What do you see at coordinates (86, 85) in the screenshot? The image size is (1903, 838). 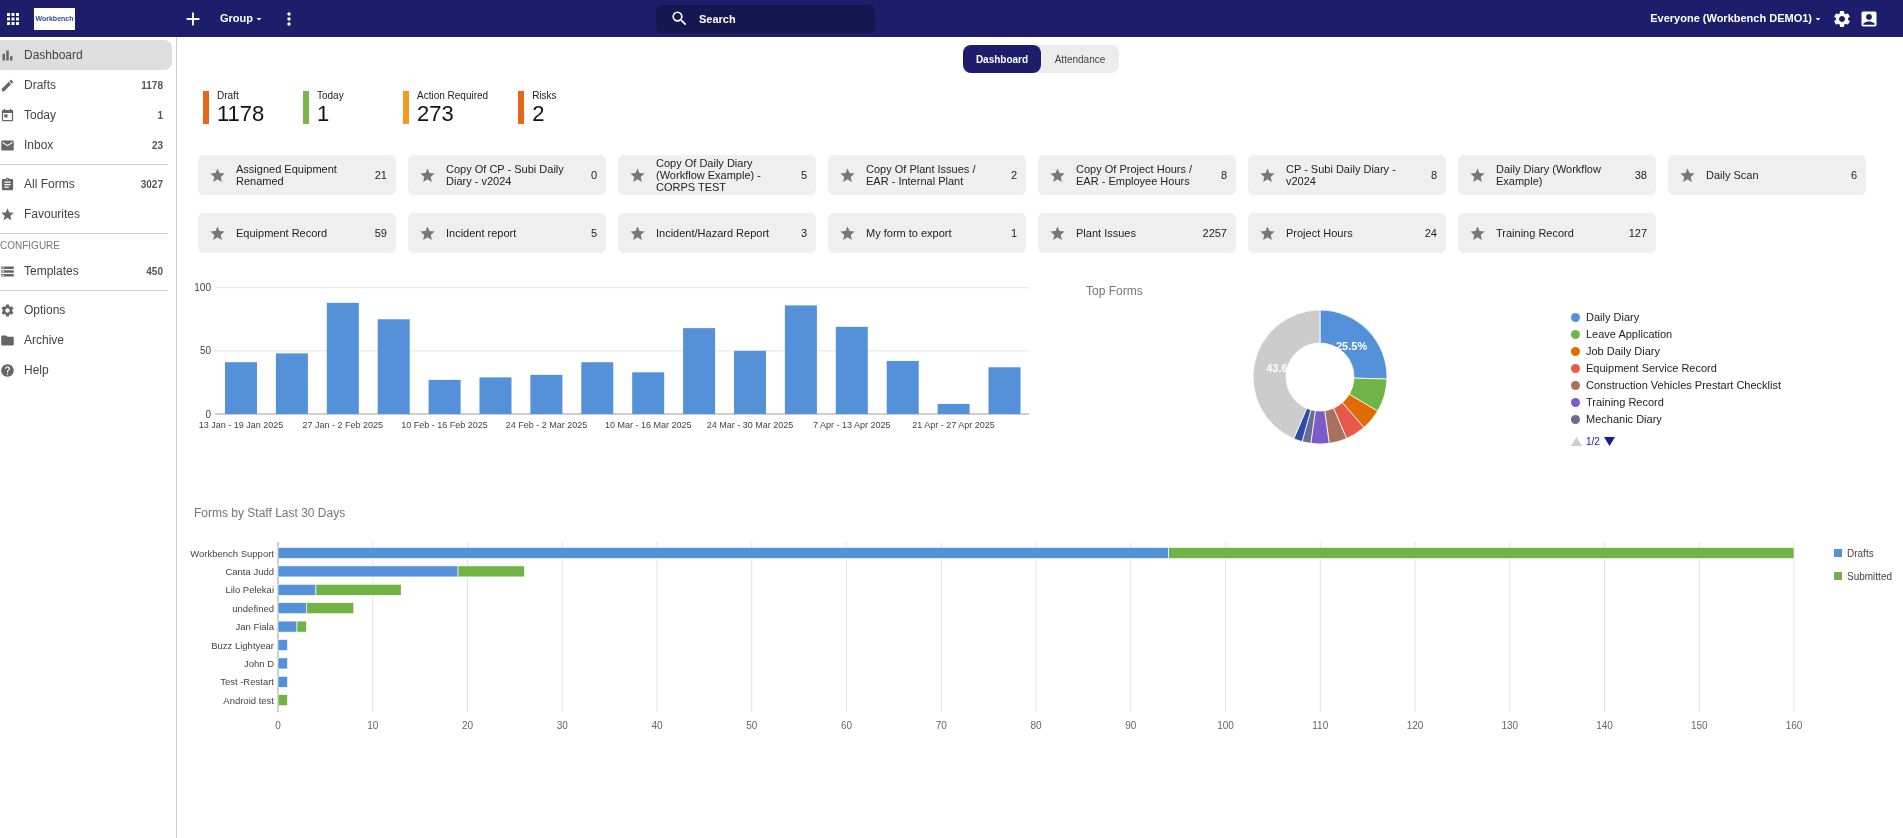 I see `nav-item: Drafts 1178` at bounding box center [86, 85].